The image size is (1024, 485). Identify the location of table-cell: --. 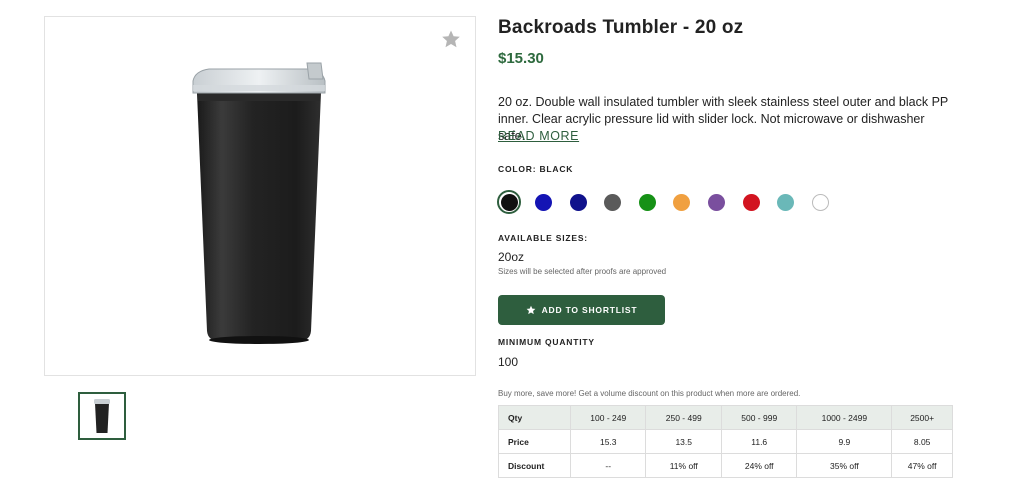
(608, 465).